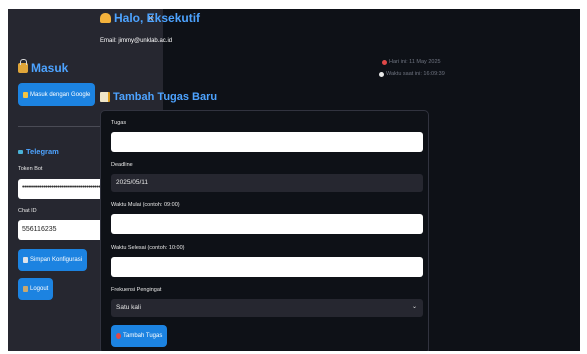  I want to click on end-time-input, so click(267, 267).